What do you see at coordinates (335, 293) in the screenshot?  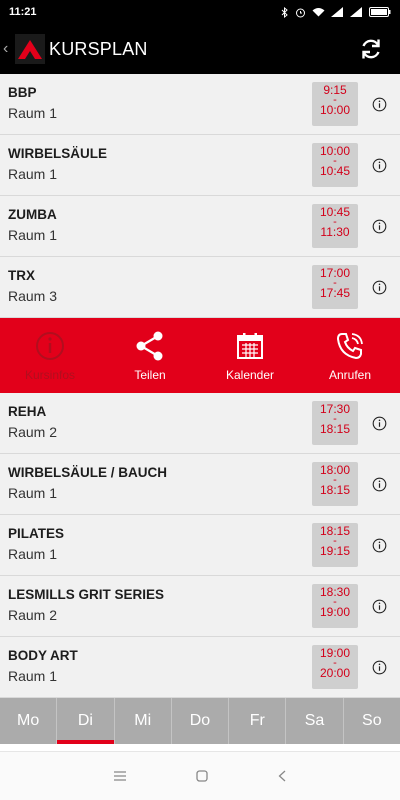 I see `end-time: 17:45` at bounding box center [335, 293].